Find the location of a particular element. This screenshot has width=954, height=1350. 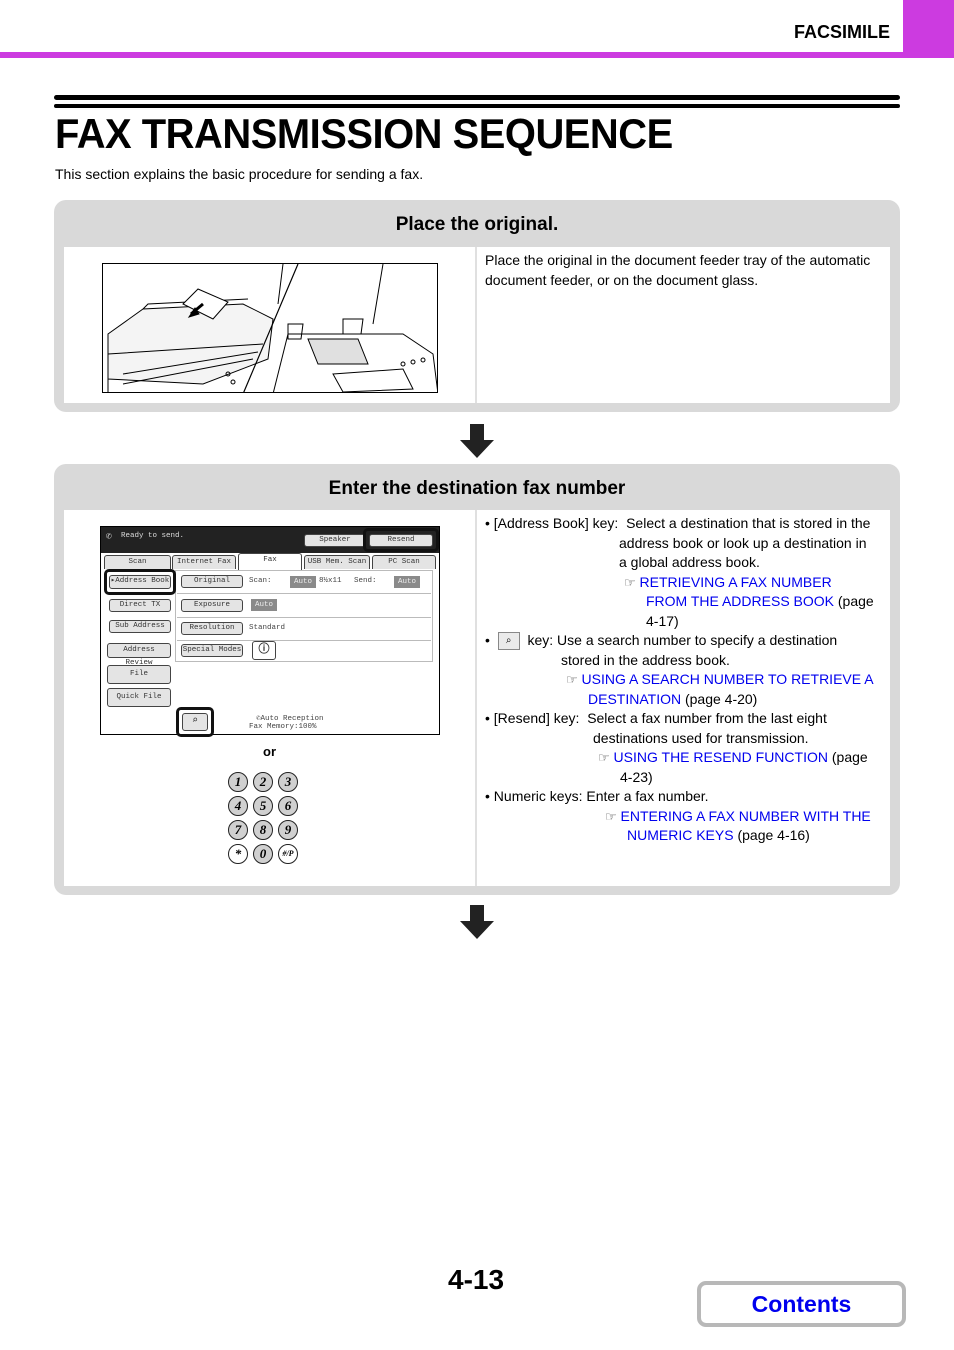

file-button: File is located at coordinates (139, 674).